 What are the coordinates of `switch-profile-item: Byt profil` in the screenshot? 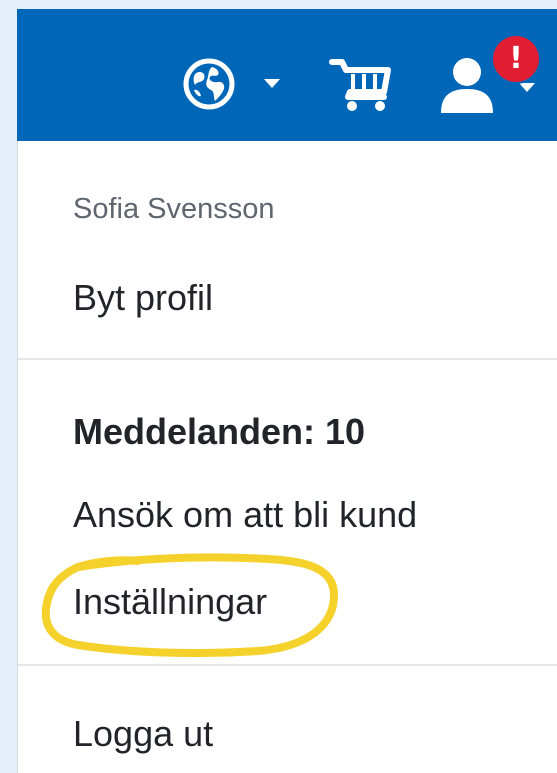 It's located at (143, 298).